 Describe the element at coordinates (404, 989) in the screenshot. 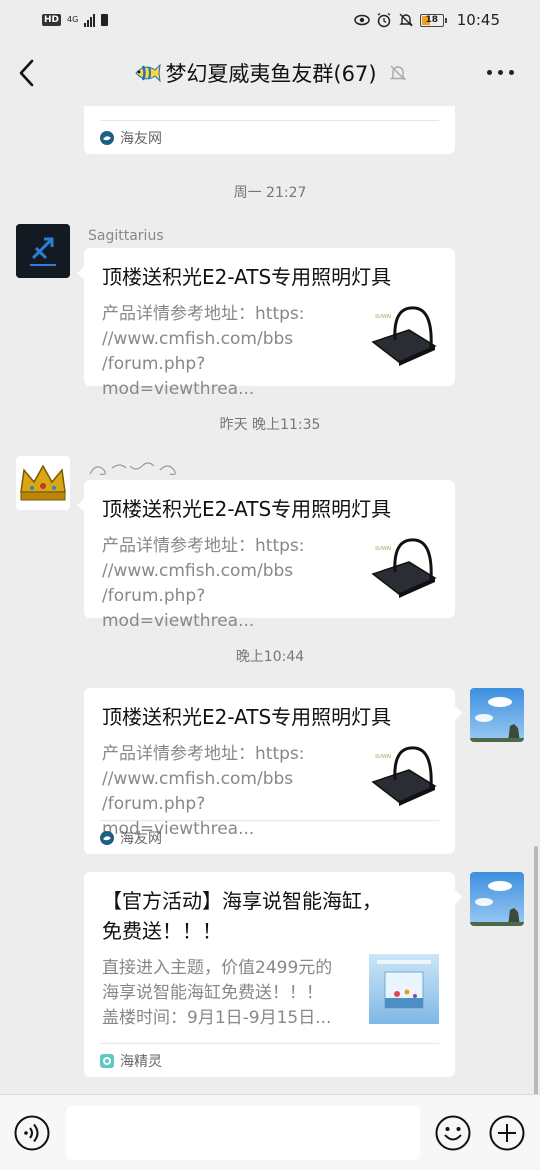

I see `aquarium-thumbnail-icon` at that location.